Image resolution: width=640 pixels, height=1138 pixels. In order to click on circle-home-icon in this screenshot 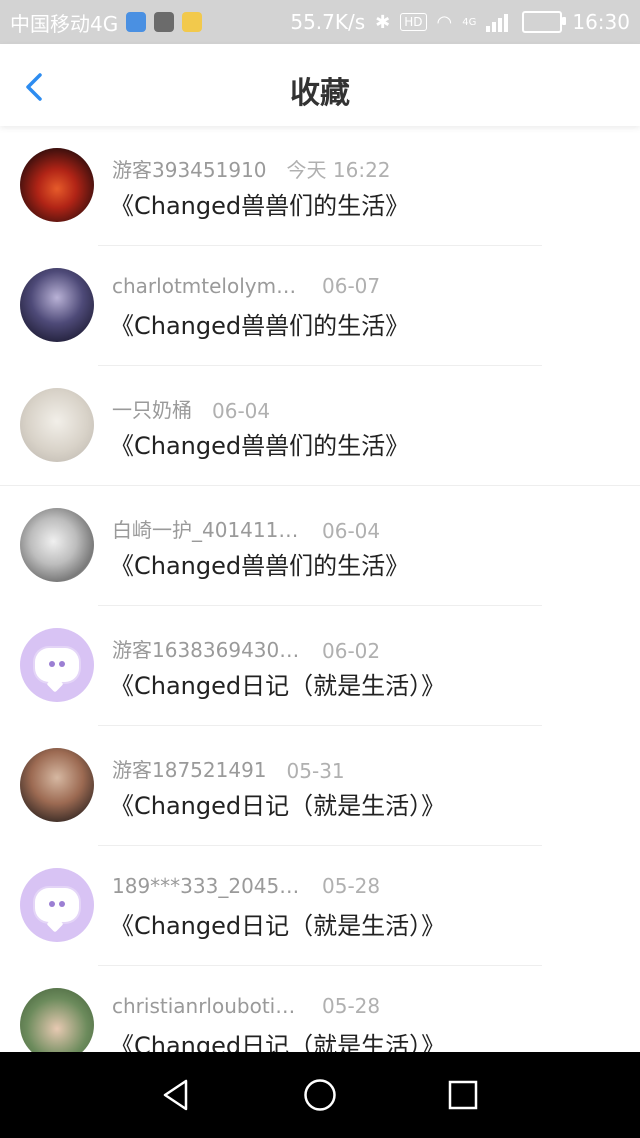, I will do `click(320, 1095)`.